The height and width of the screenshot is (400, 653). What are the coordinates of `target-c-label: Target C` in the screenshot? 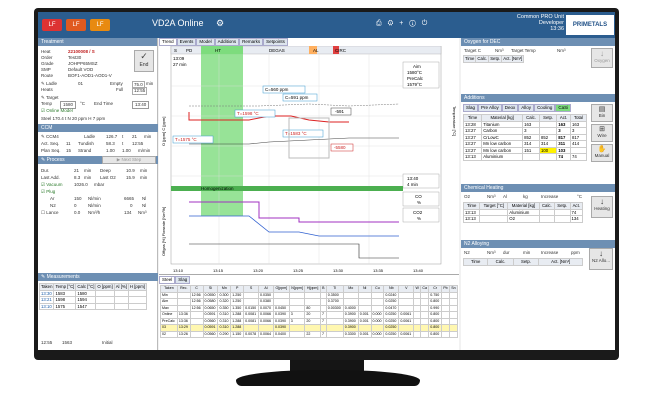 It's located at (473, 50).